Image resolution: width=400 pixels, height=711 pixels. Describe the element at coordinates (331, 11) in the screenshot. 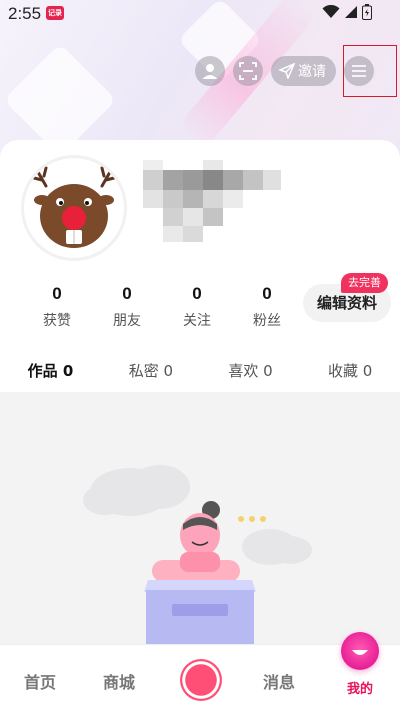

I see `wifi-icon` at that location.